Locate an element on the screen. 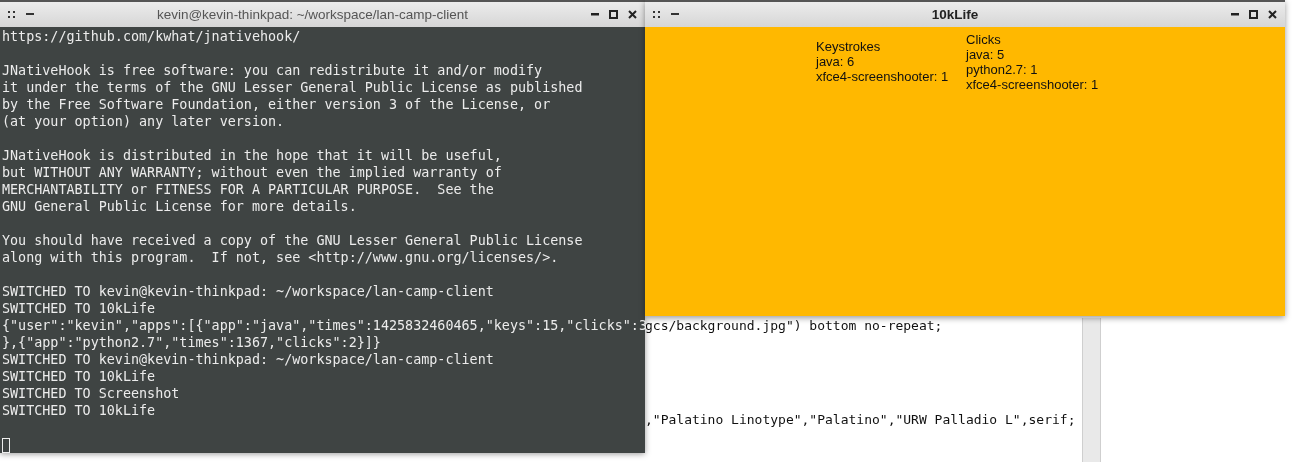  terminal-line: by the Free Software Foundation, either version 3 of the License, or is located at coordinates (276, 104).